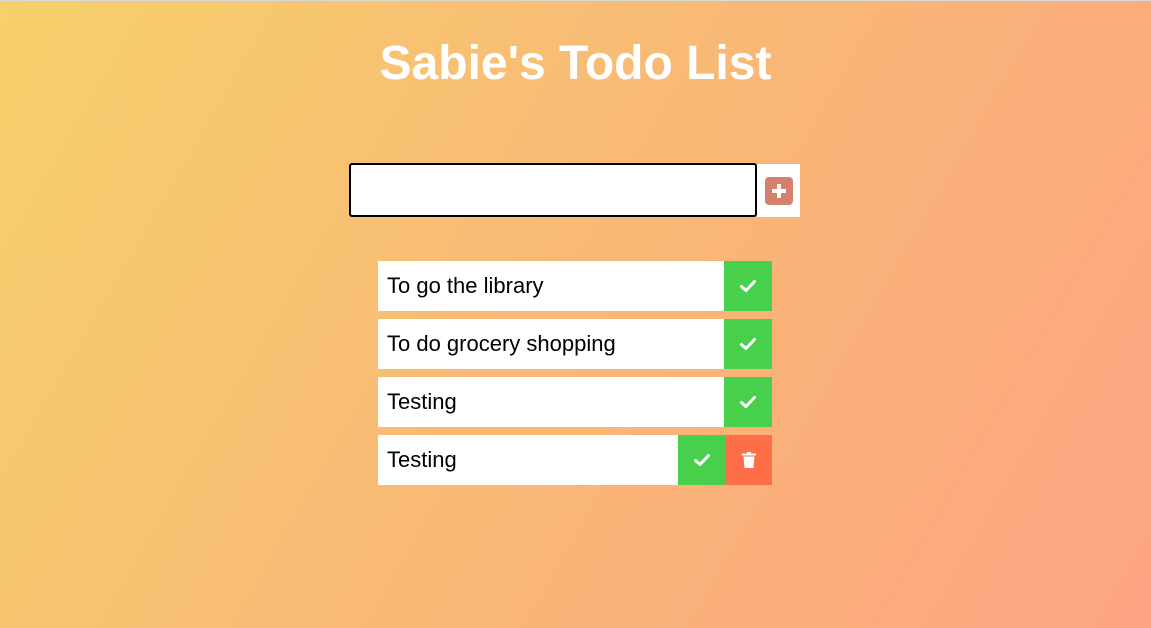  What do you see at coordinates (465, 285) in the screenshot?
I see `todo-text: To go the library` at bounding box center [465, 285].